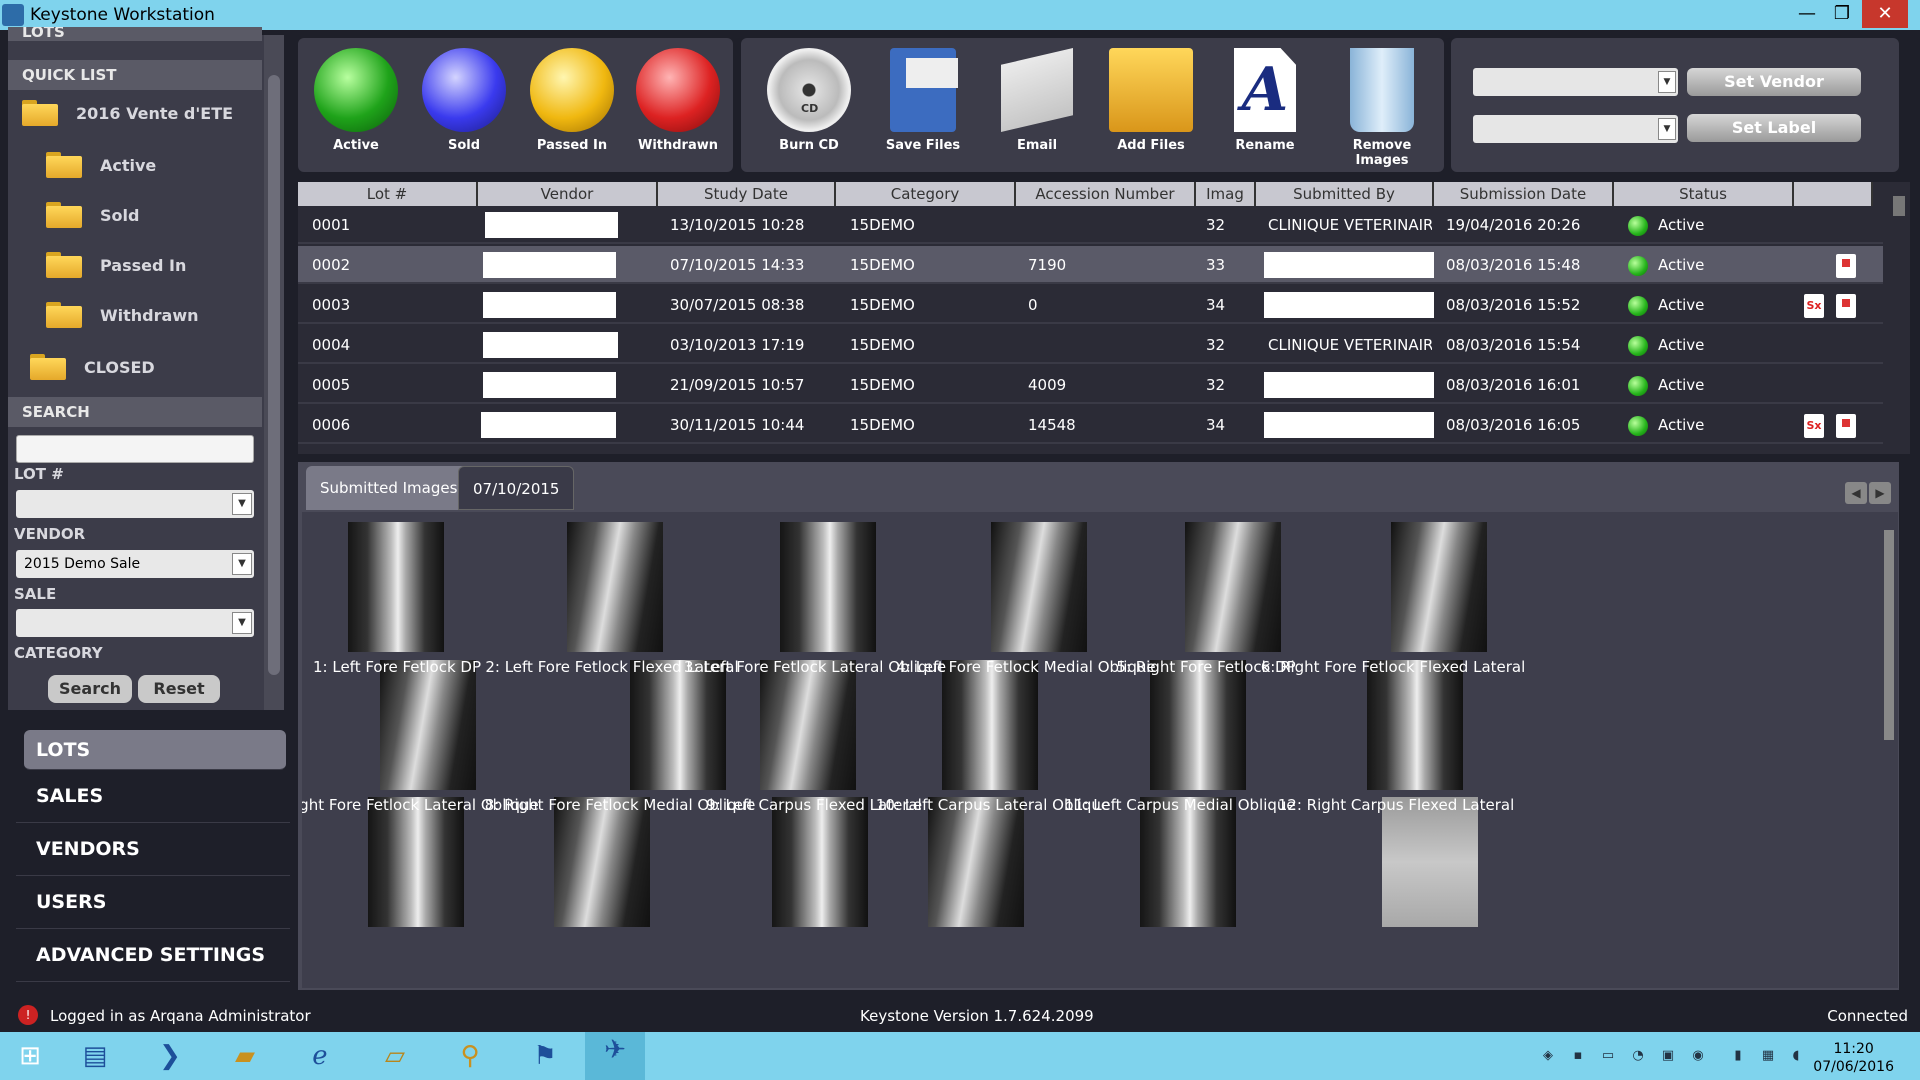 This screenshot has height=1080, width=1920. Describe the element at coordinates (464, 100) in the screenshot. I see `set-sold-button: Sold` at that location.